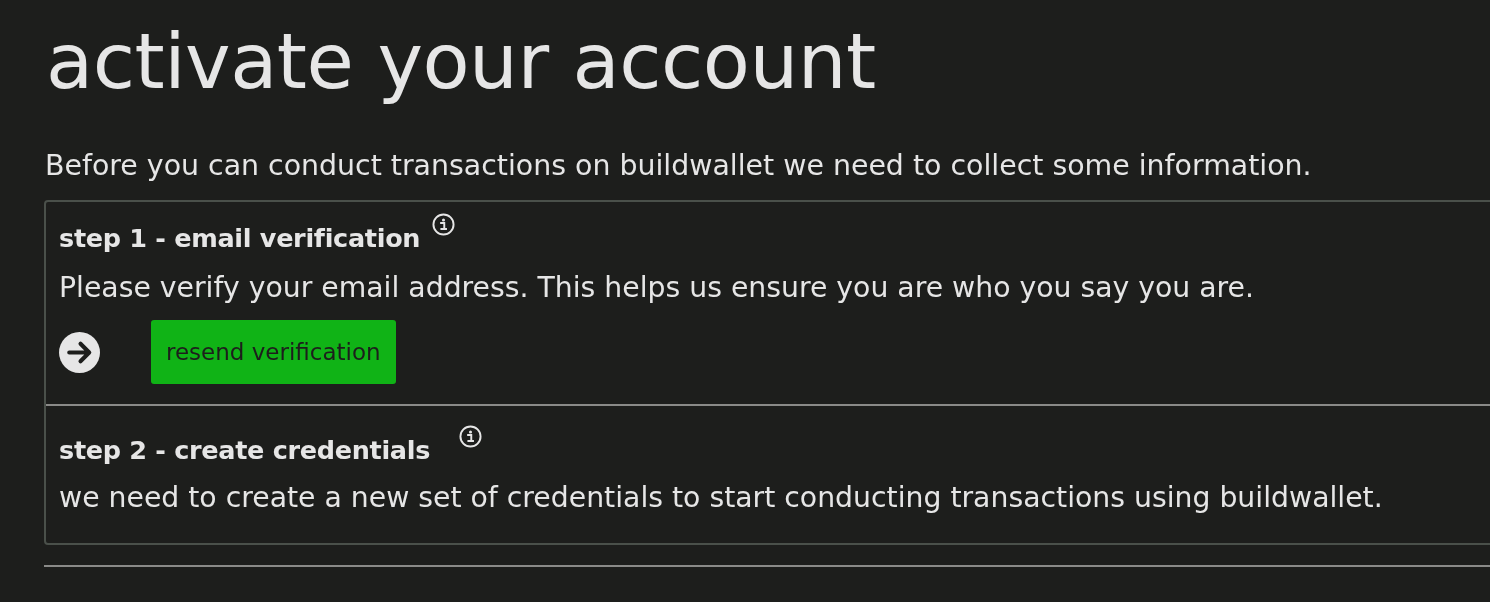 The height and width of the screenshot is (602, 1490). What do you see at coordinates (240, 238) in the screenshot?
I see `step-title: step 1 - email verification` at bounding box center [240, 238].